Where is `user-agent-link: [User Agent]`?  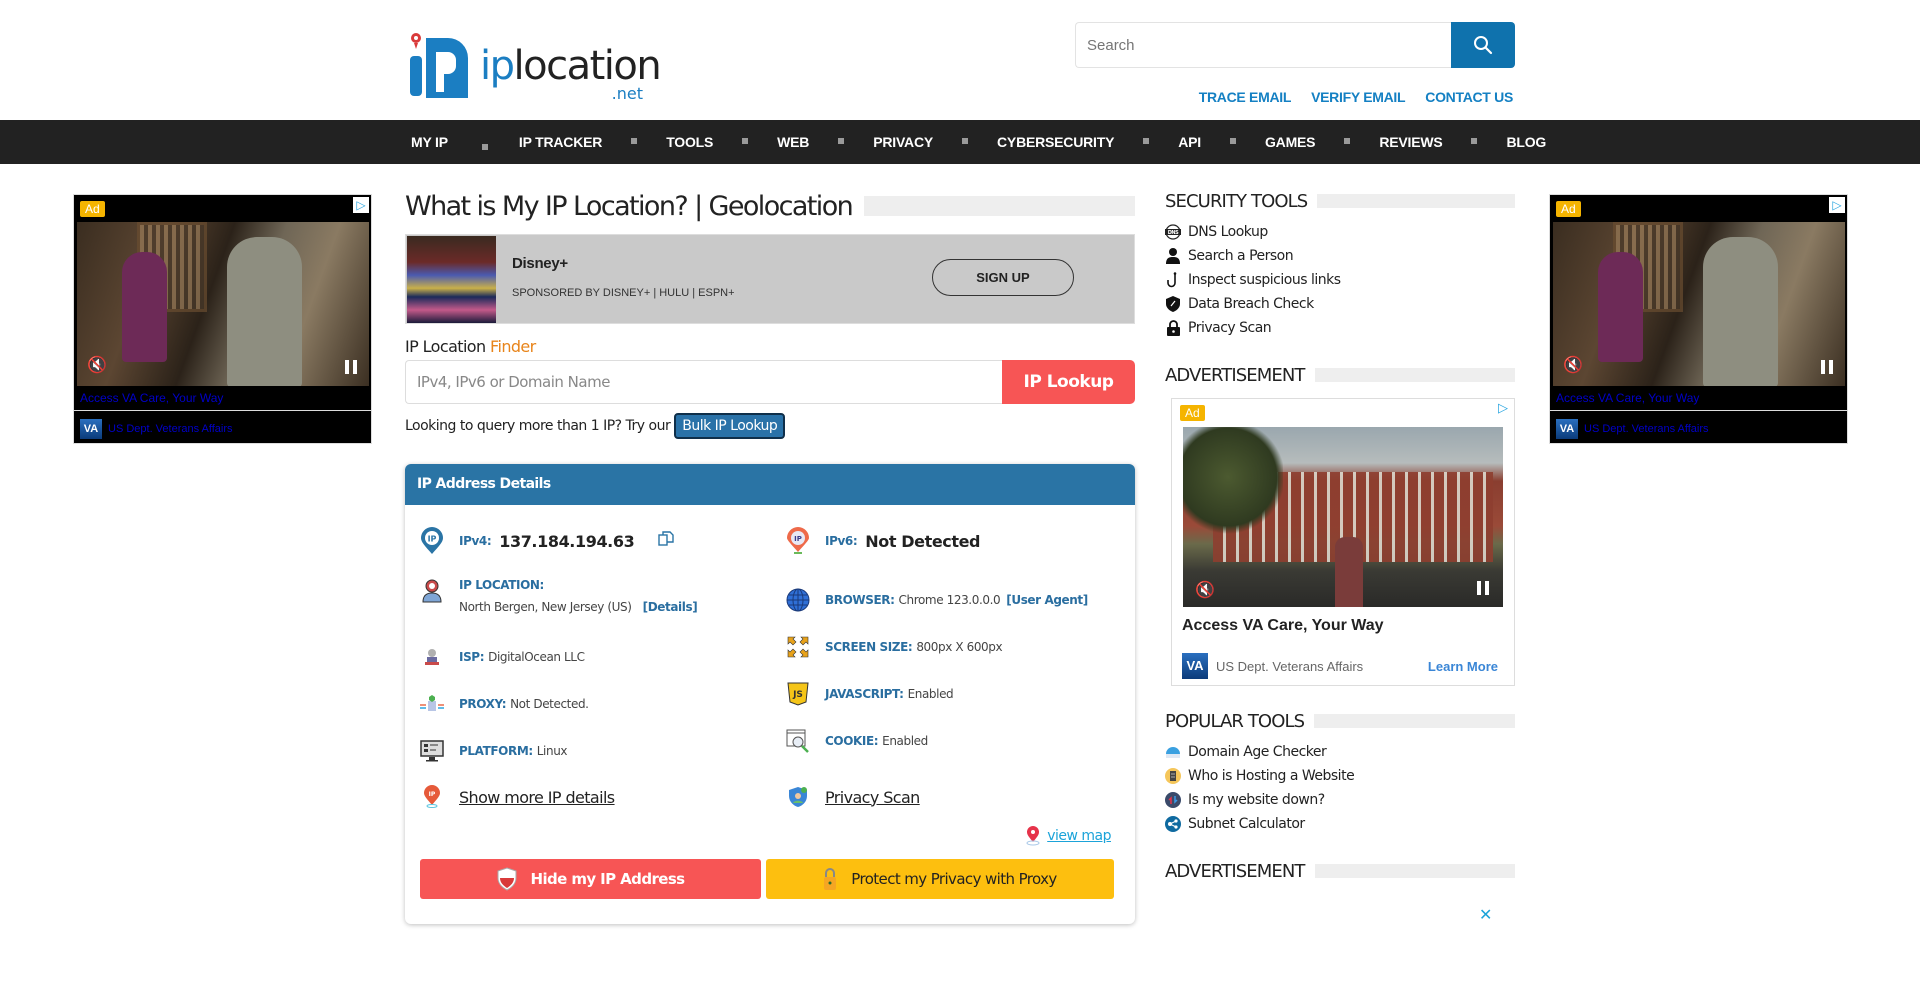 user-agent-link: [User Agent] is located at coordinates (1047, 600).